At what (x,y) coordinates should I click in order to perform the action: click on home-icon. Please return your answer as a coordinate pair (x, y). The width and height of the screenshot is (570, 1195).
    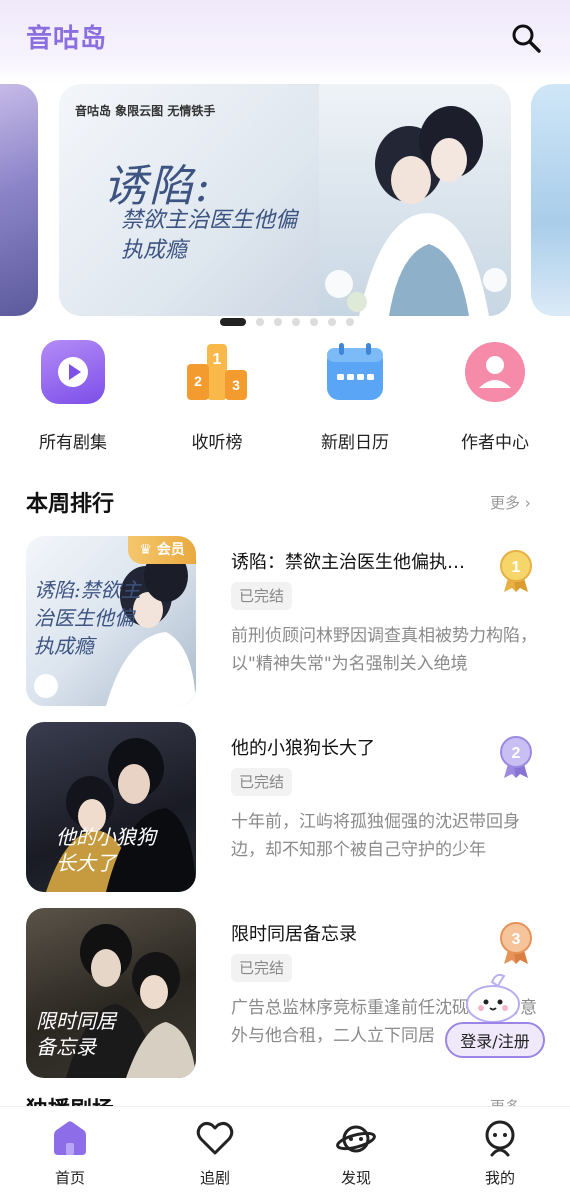
    Looking at the image, I should click on (70, 1138).